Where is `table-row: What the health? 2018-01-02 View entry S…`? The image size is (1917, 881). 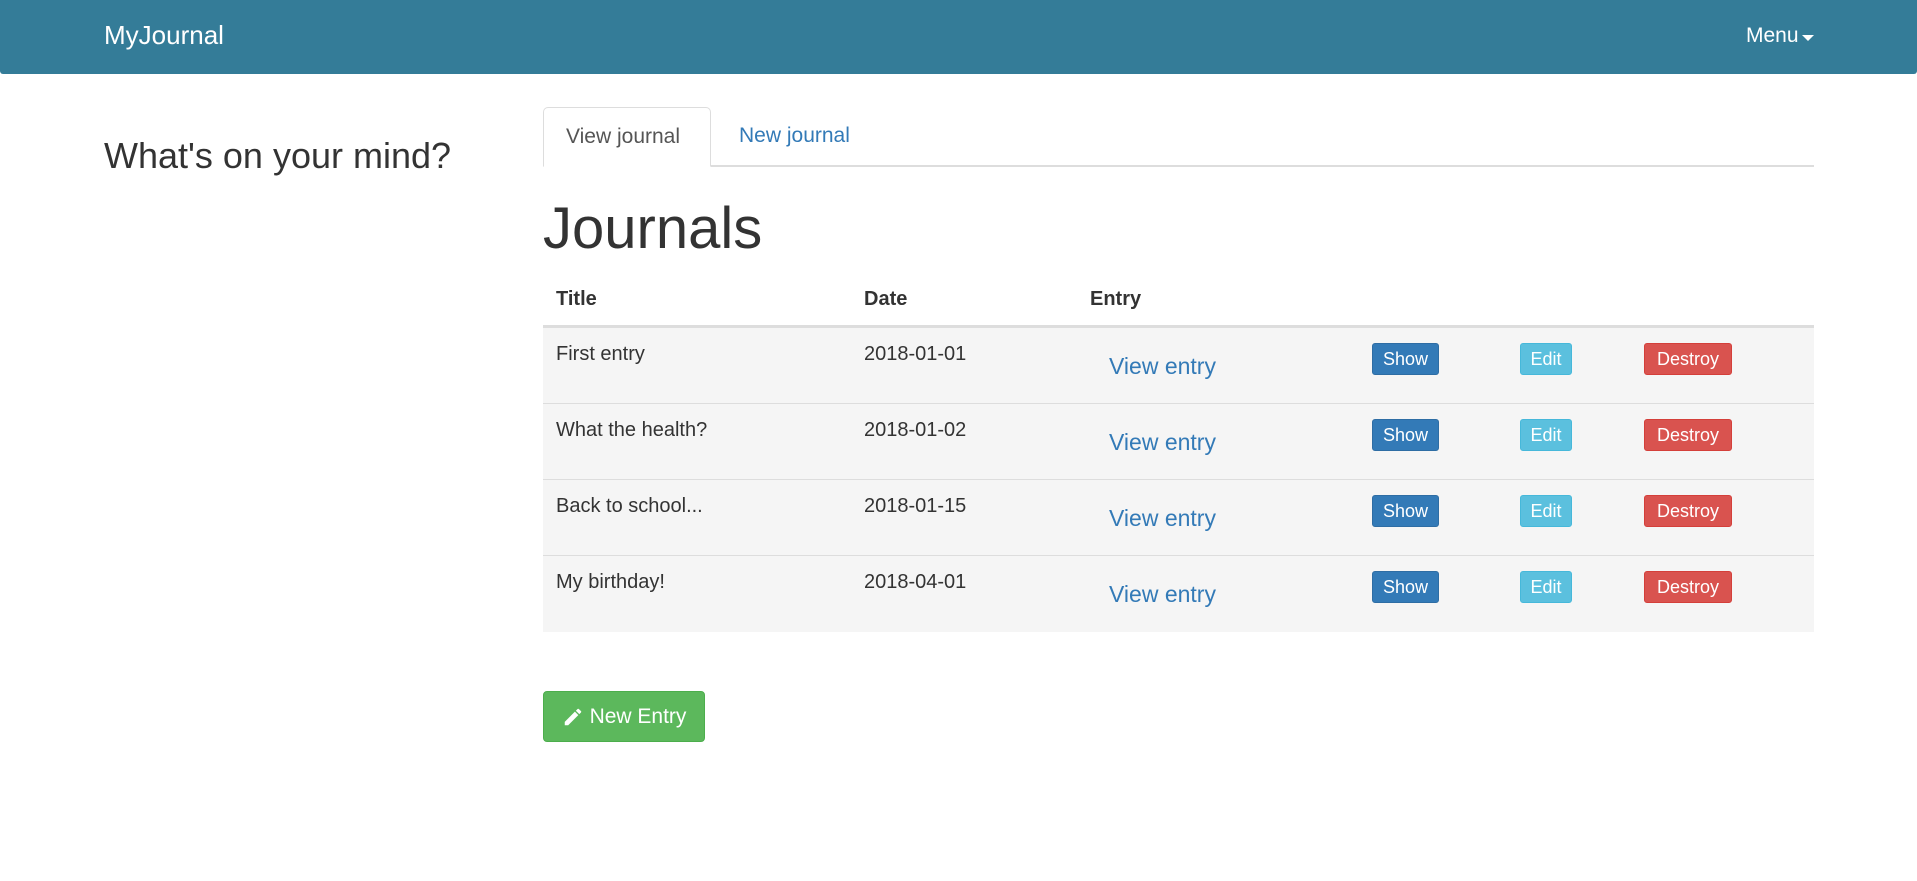
table-row: What the health? 2018-01-02 View entry S… is located at coordinates (1178, 442).